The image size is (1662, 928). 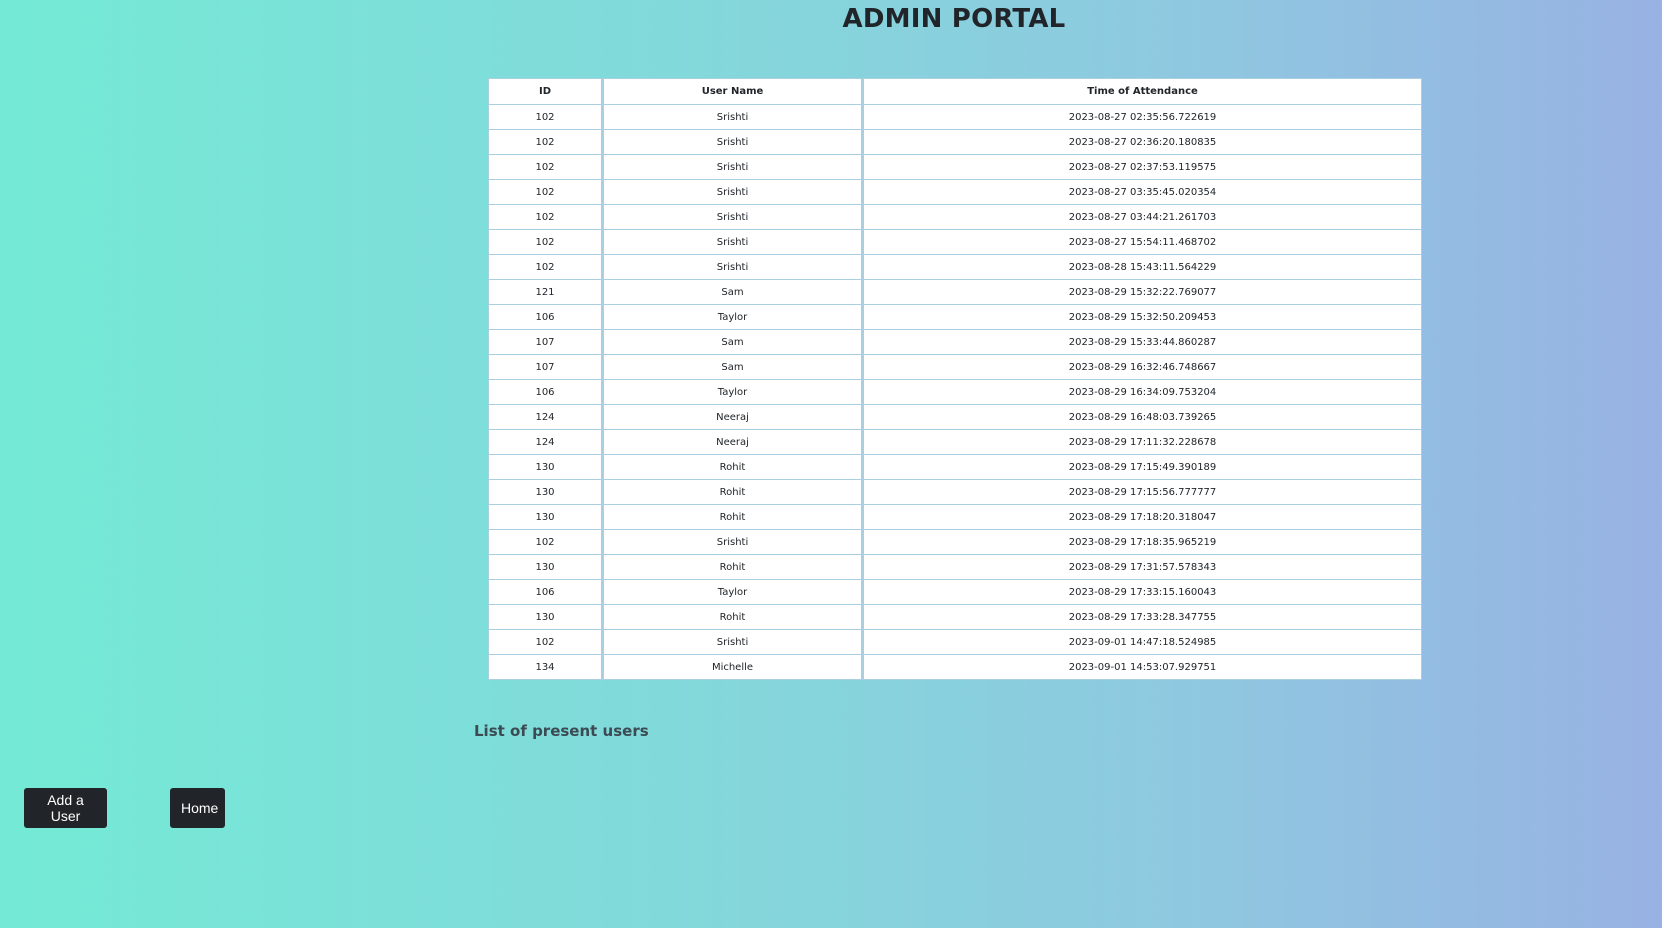 I want to click on cell-time: 2023-08-29 15:32:22.769077, so click(x=1141, y=292).